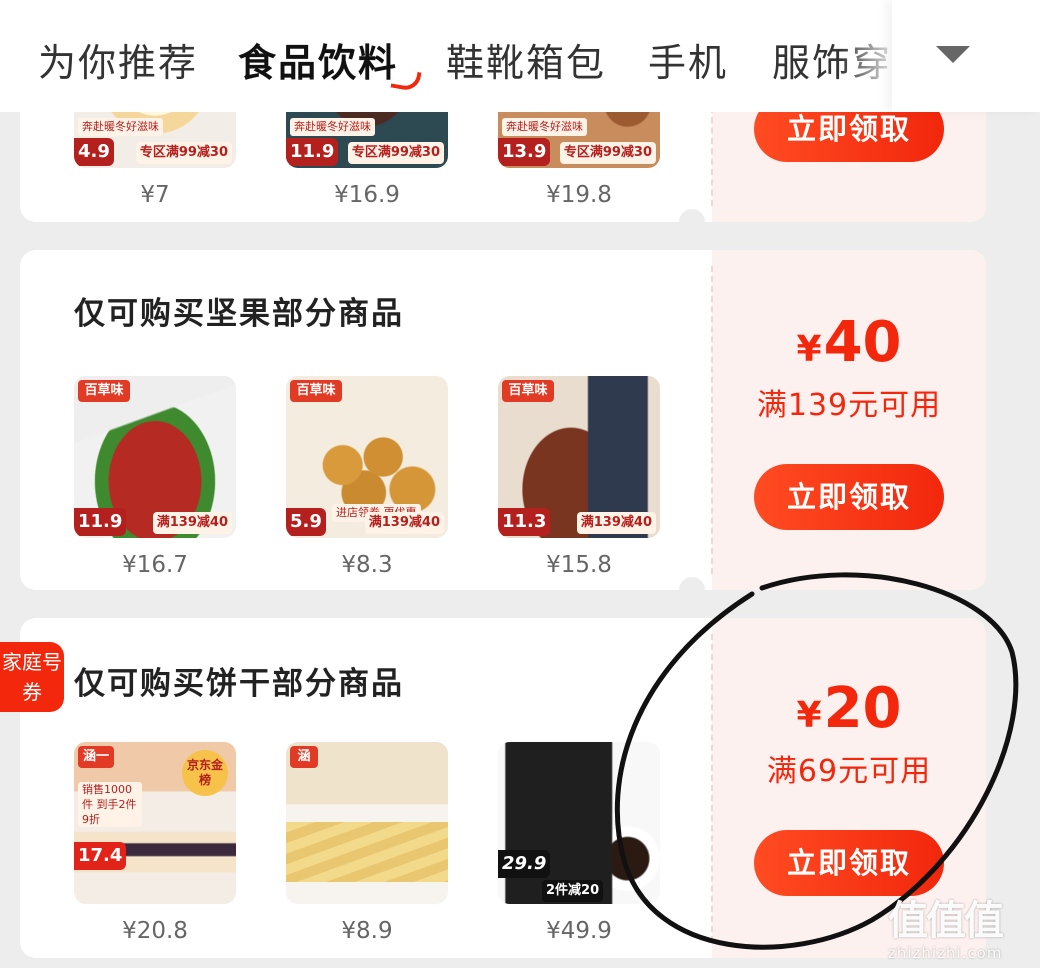  Describe the element at coordinates (32, 677) in the screenshot. I see `family-coupon-badge: 家庭号券` at that location.